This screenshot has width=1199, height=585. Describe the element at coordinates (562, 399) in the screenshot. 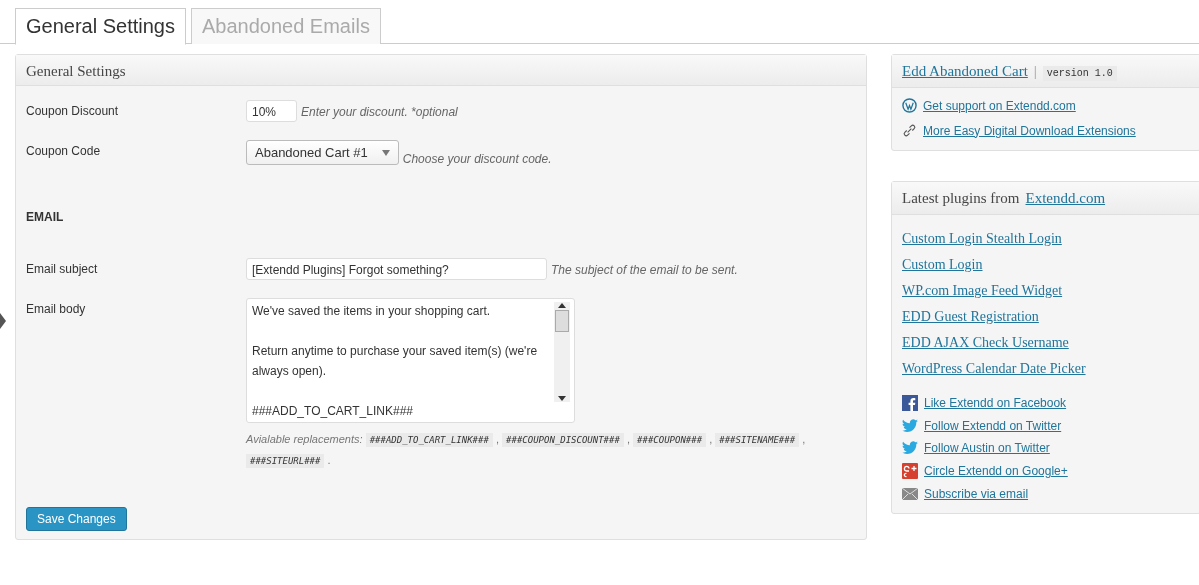

I see `scroll-down-icon` at that location.